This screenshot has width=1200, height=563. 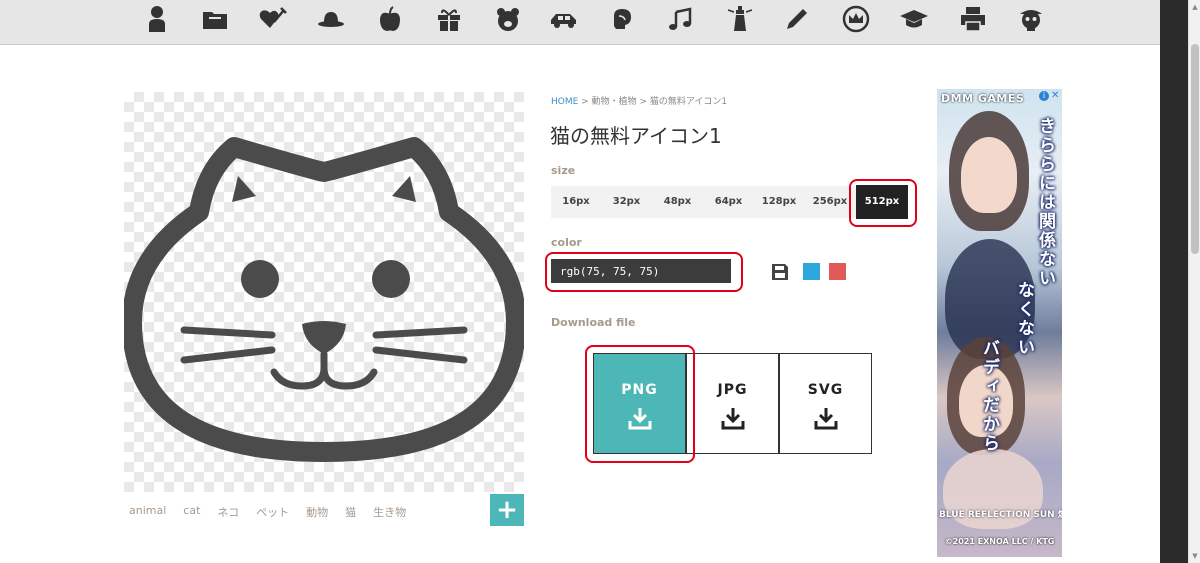 What do you see at coordinates (1000, 515) in the screenshot?
I see `ad-game-title: BLUE REFLECTION SUN 燦` at bounding box center [1000, 515].